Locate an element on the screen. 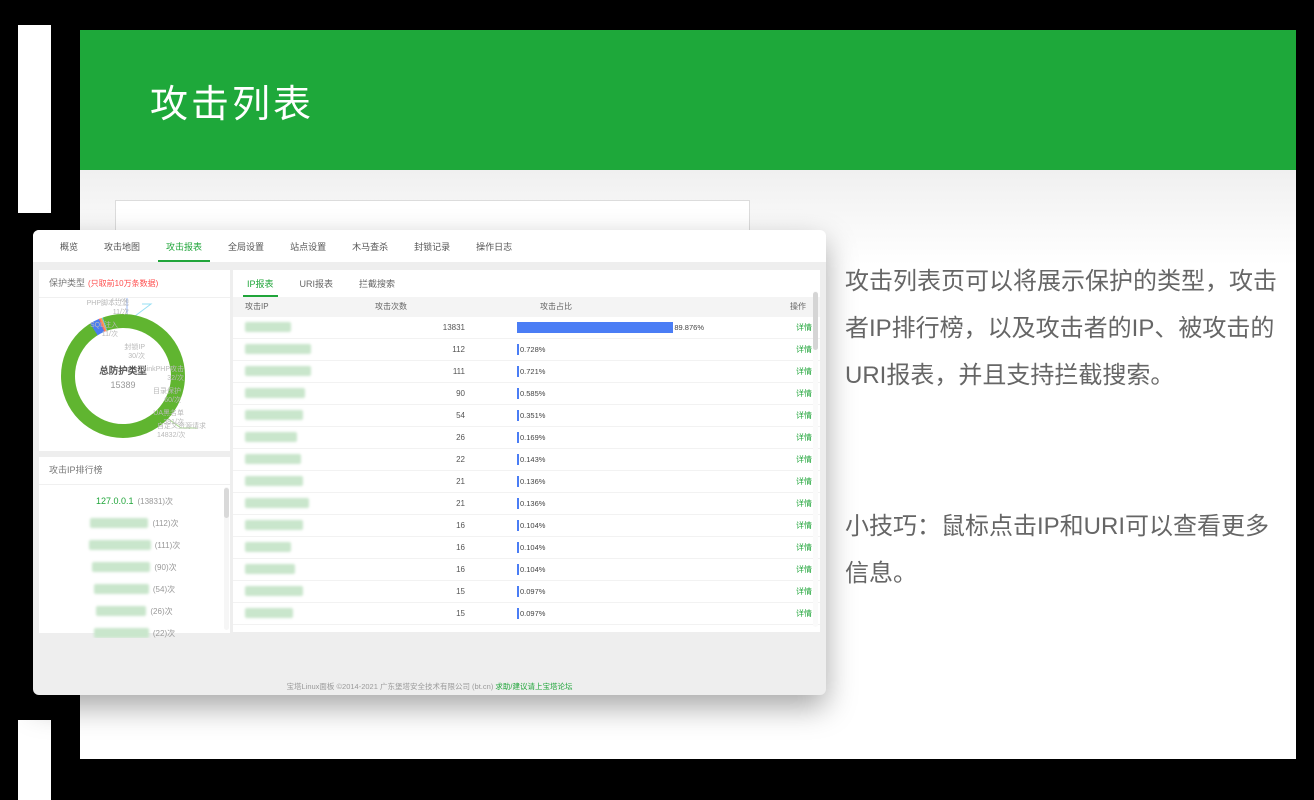 The height and width of the screenshot is (800, 1314). rank-item-3: (111)次 is located at coordinates (134, 545).